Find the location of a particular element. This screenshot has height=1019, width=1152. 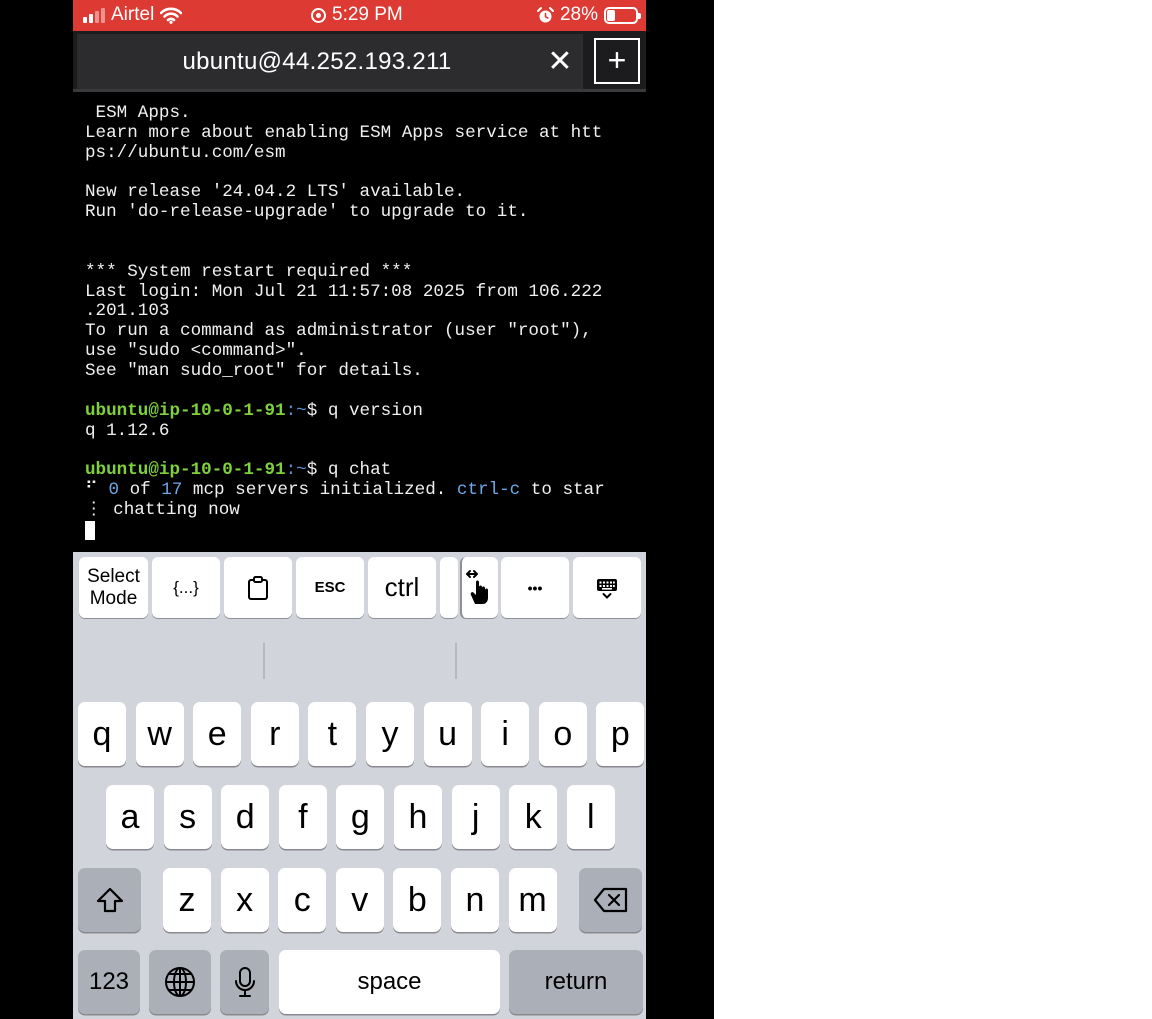

key-e: e is located at coordinates (217, 734).